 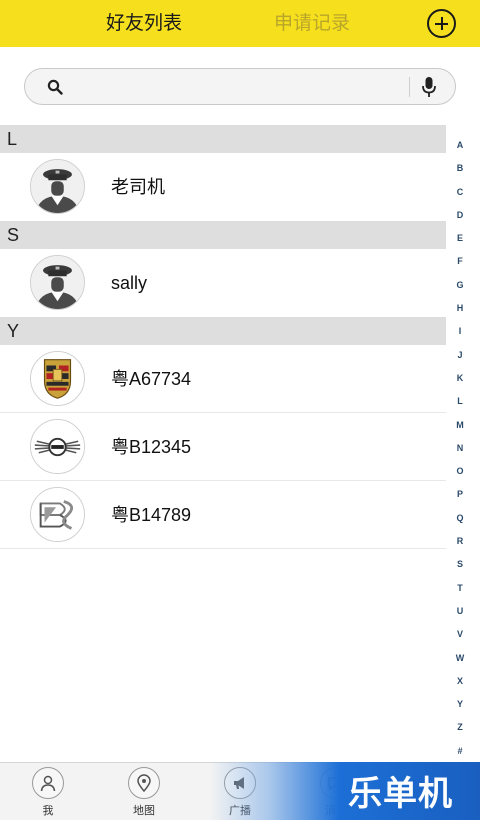 What do you see at coordinates (460, 518) in the screenshot?
I see `index-letter: Q` at bounding box center [460, 518].